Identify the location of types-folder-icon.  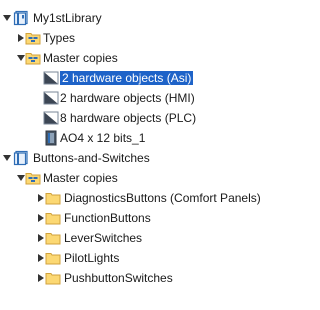
(33, 38).